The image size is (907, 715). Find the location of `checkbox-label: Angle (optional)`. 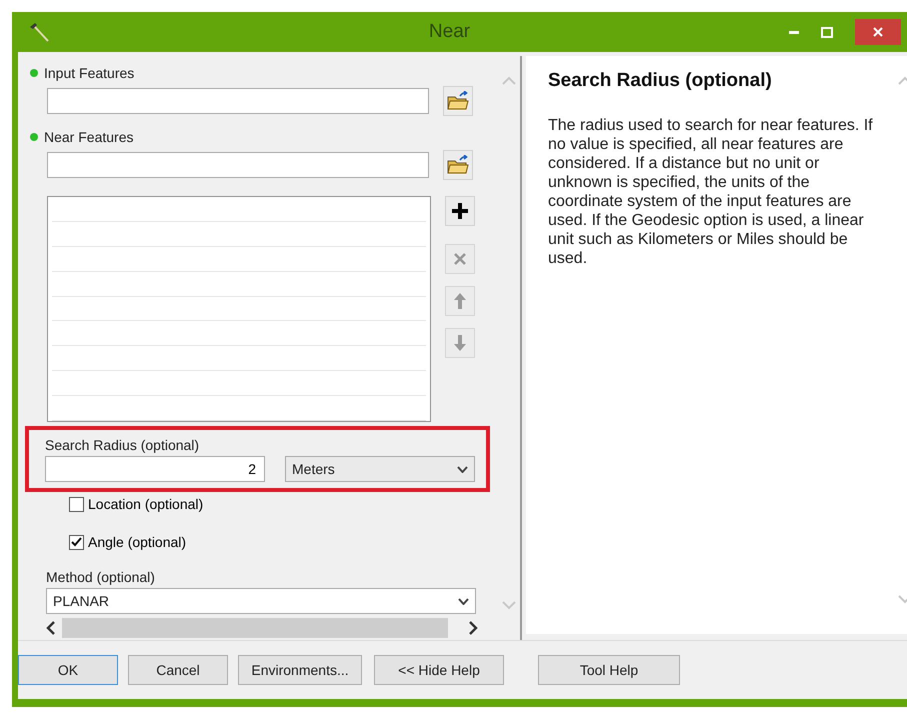

checkbox-label: Angle (optional) is located at coordinates (137, 542).